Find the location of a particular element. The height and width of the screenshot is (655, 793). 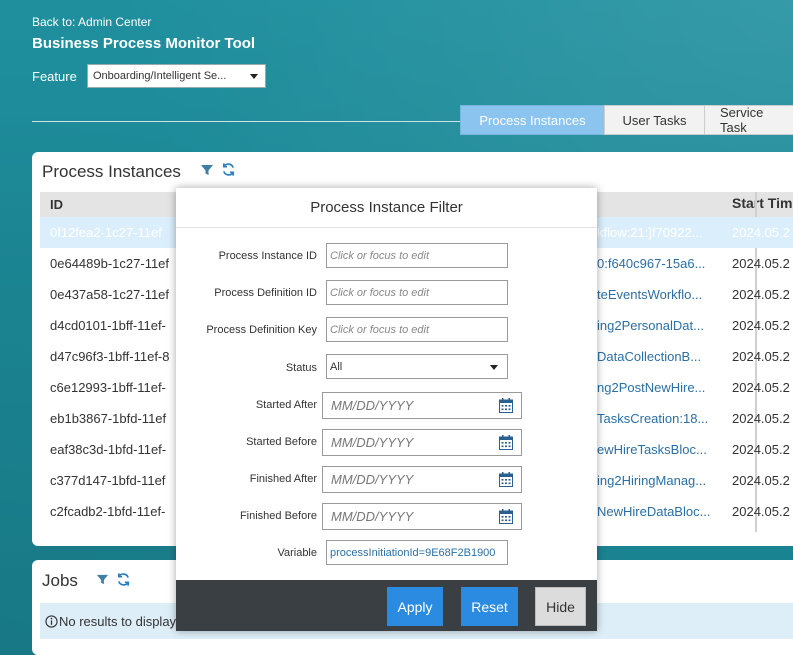

filter-icon is located at coordinates (207, 171).